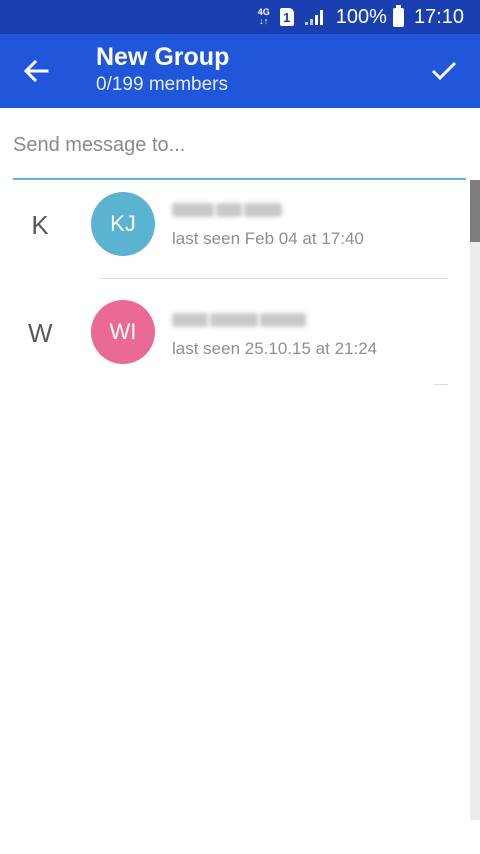  I want to click on avatar: WI, so click(123, 332).